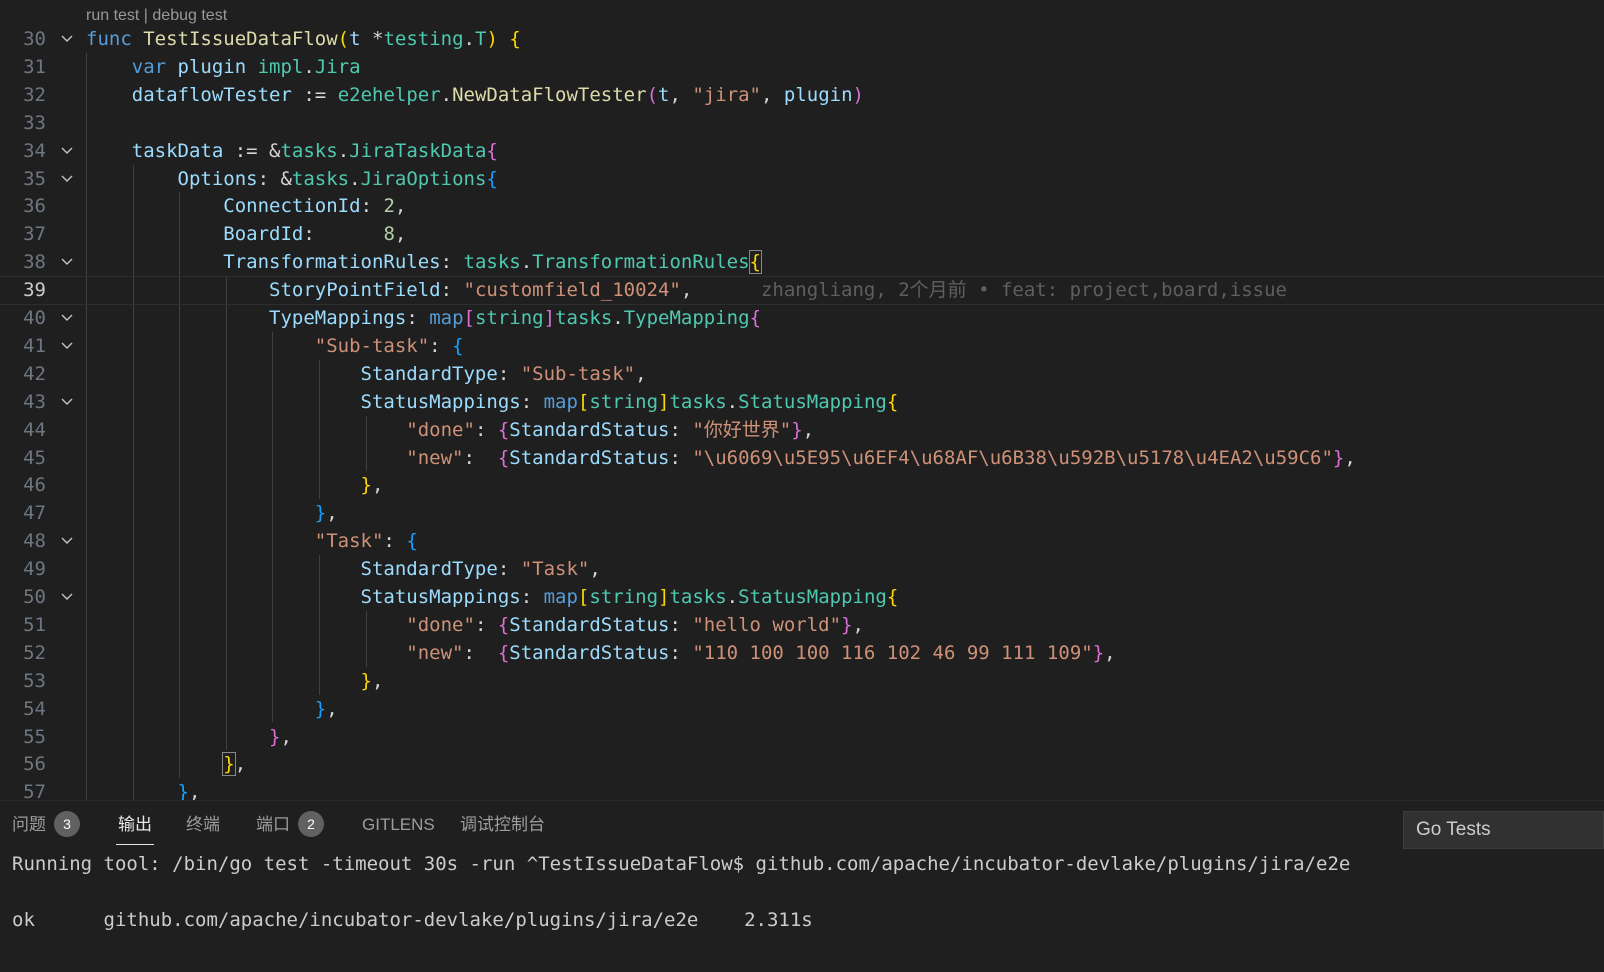 This screenshot has height=972, width=1604. I want to click on code-text: "Sub-task": {, so click(275, 346).